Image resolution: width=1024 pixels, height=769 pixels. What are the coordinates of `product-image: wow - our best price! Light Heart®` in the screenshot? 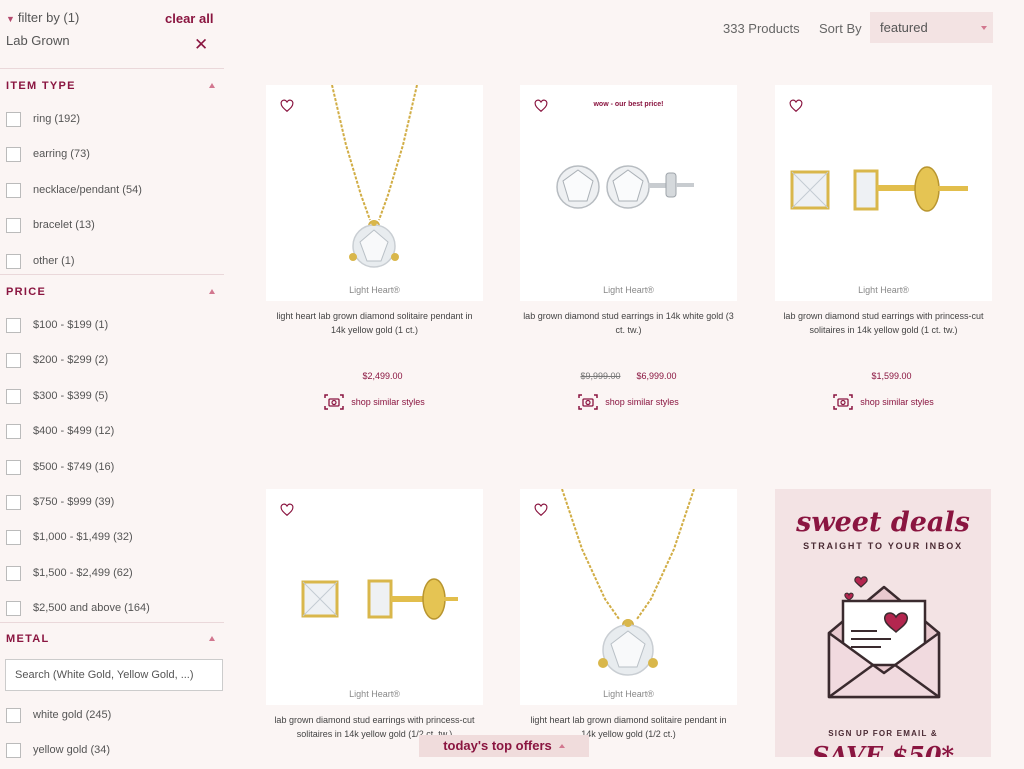 It's located at (628, 193).